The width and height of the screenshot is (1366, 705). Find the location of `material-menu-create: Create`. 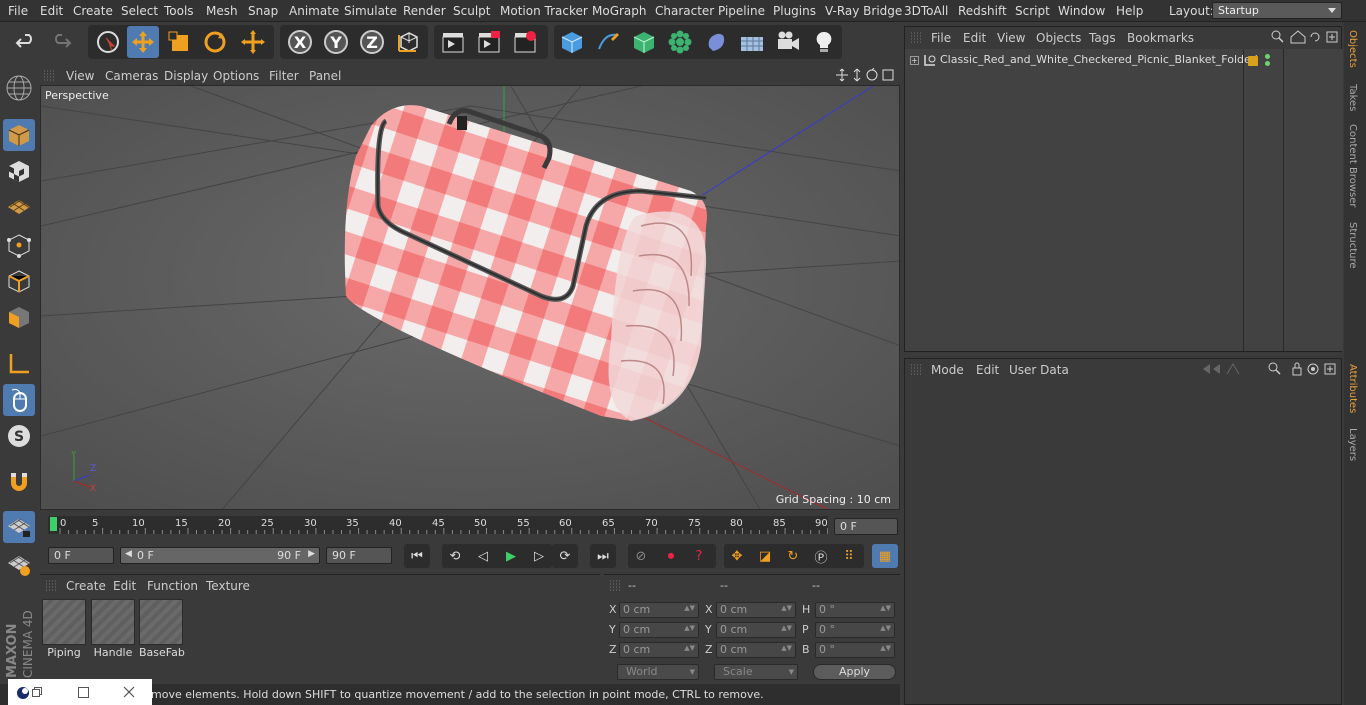

material-menu-create: Create is located at coordinates (86, 586).